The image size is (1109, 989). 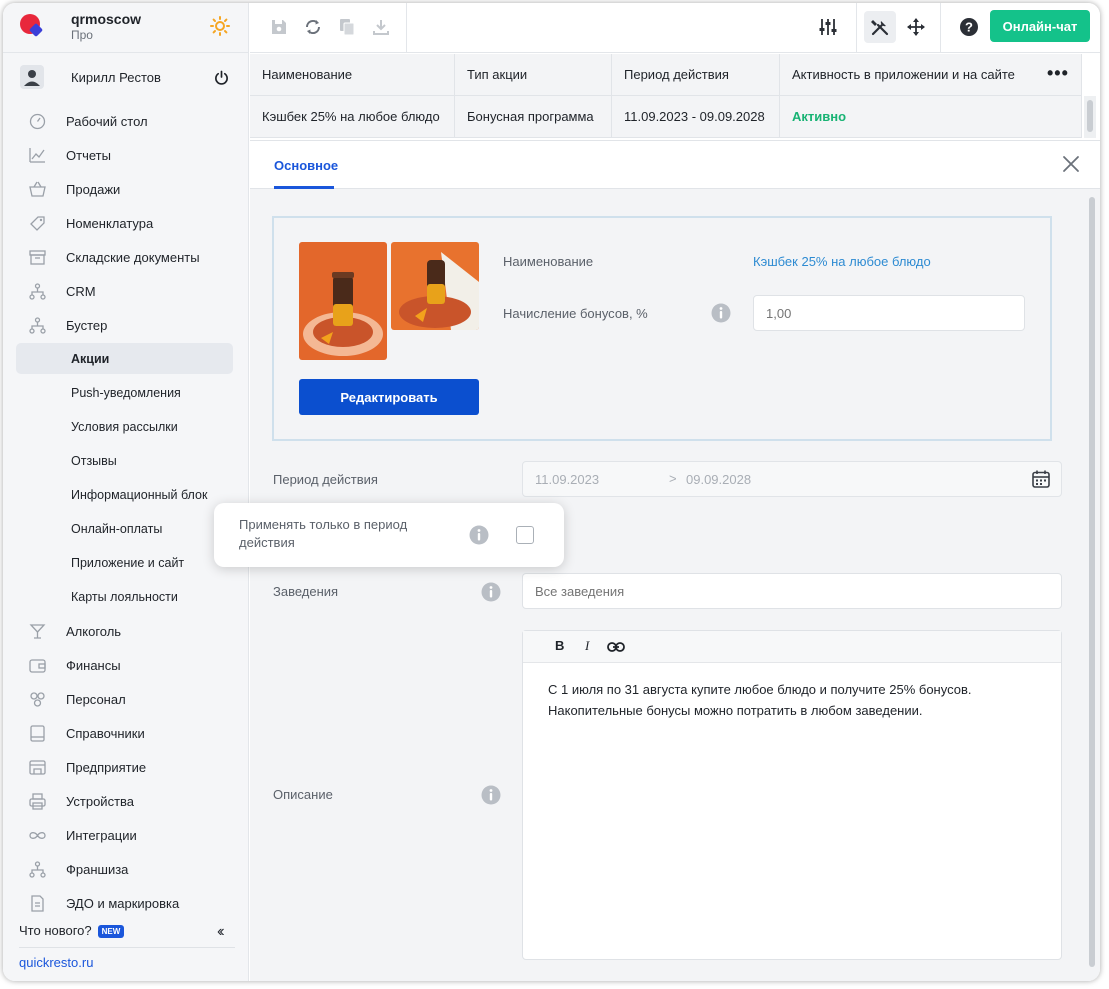 What do you see at coordinates (126, 665) in the screenshot?
I see `sidebar-item-finance: Финансы` at bounding box center [126, 665].